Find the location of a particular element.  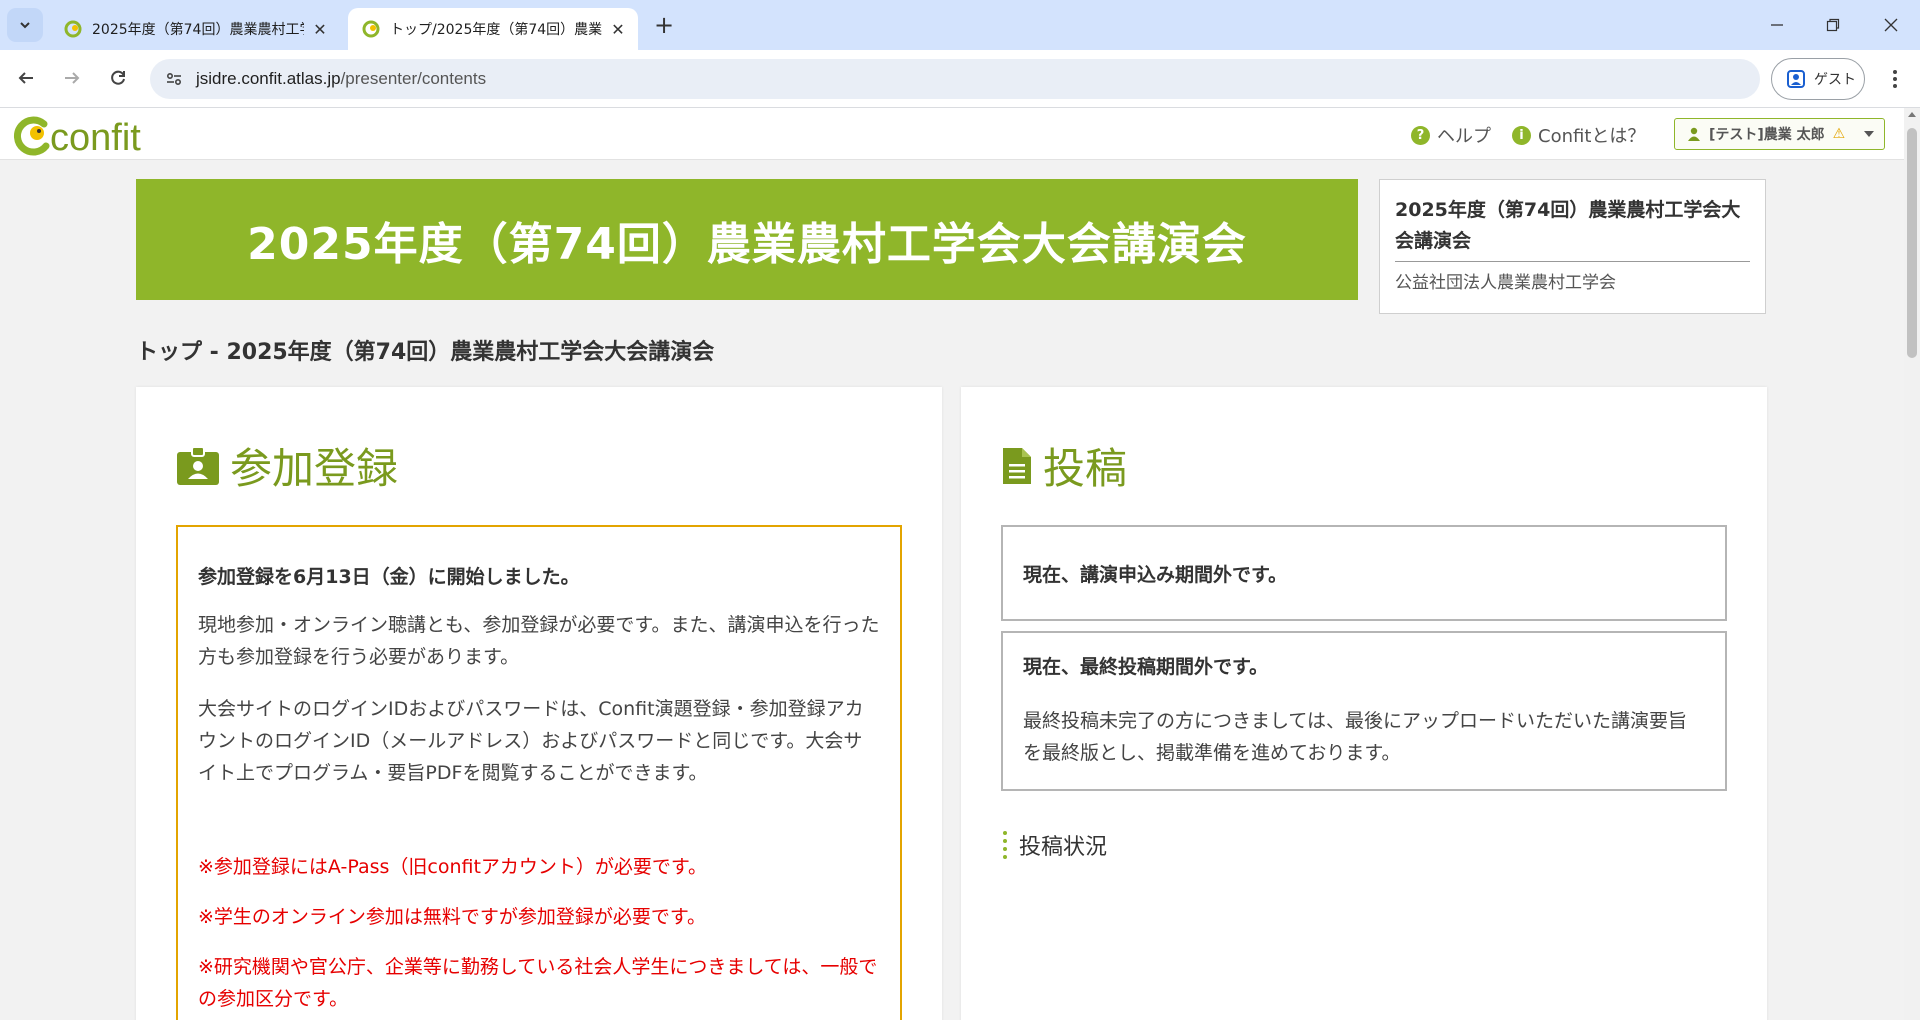

browser-tab-2: トップ/2025年度（第74回）農業農村 ✕ is located at coordinates (493, 29).